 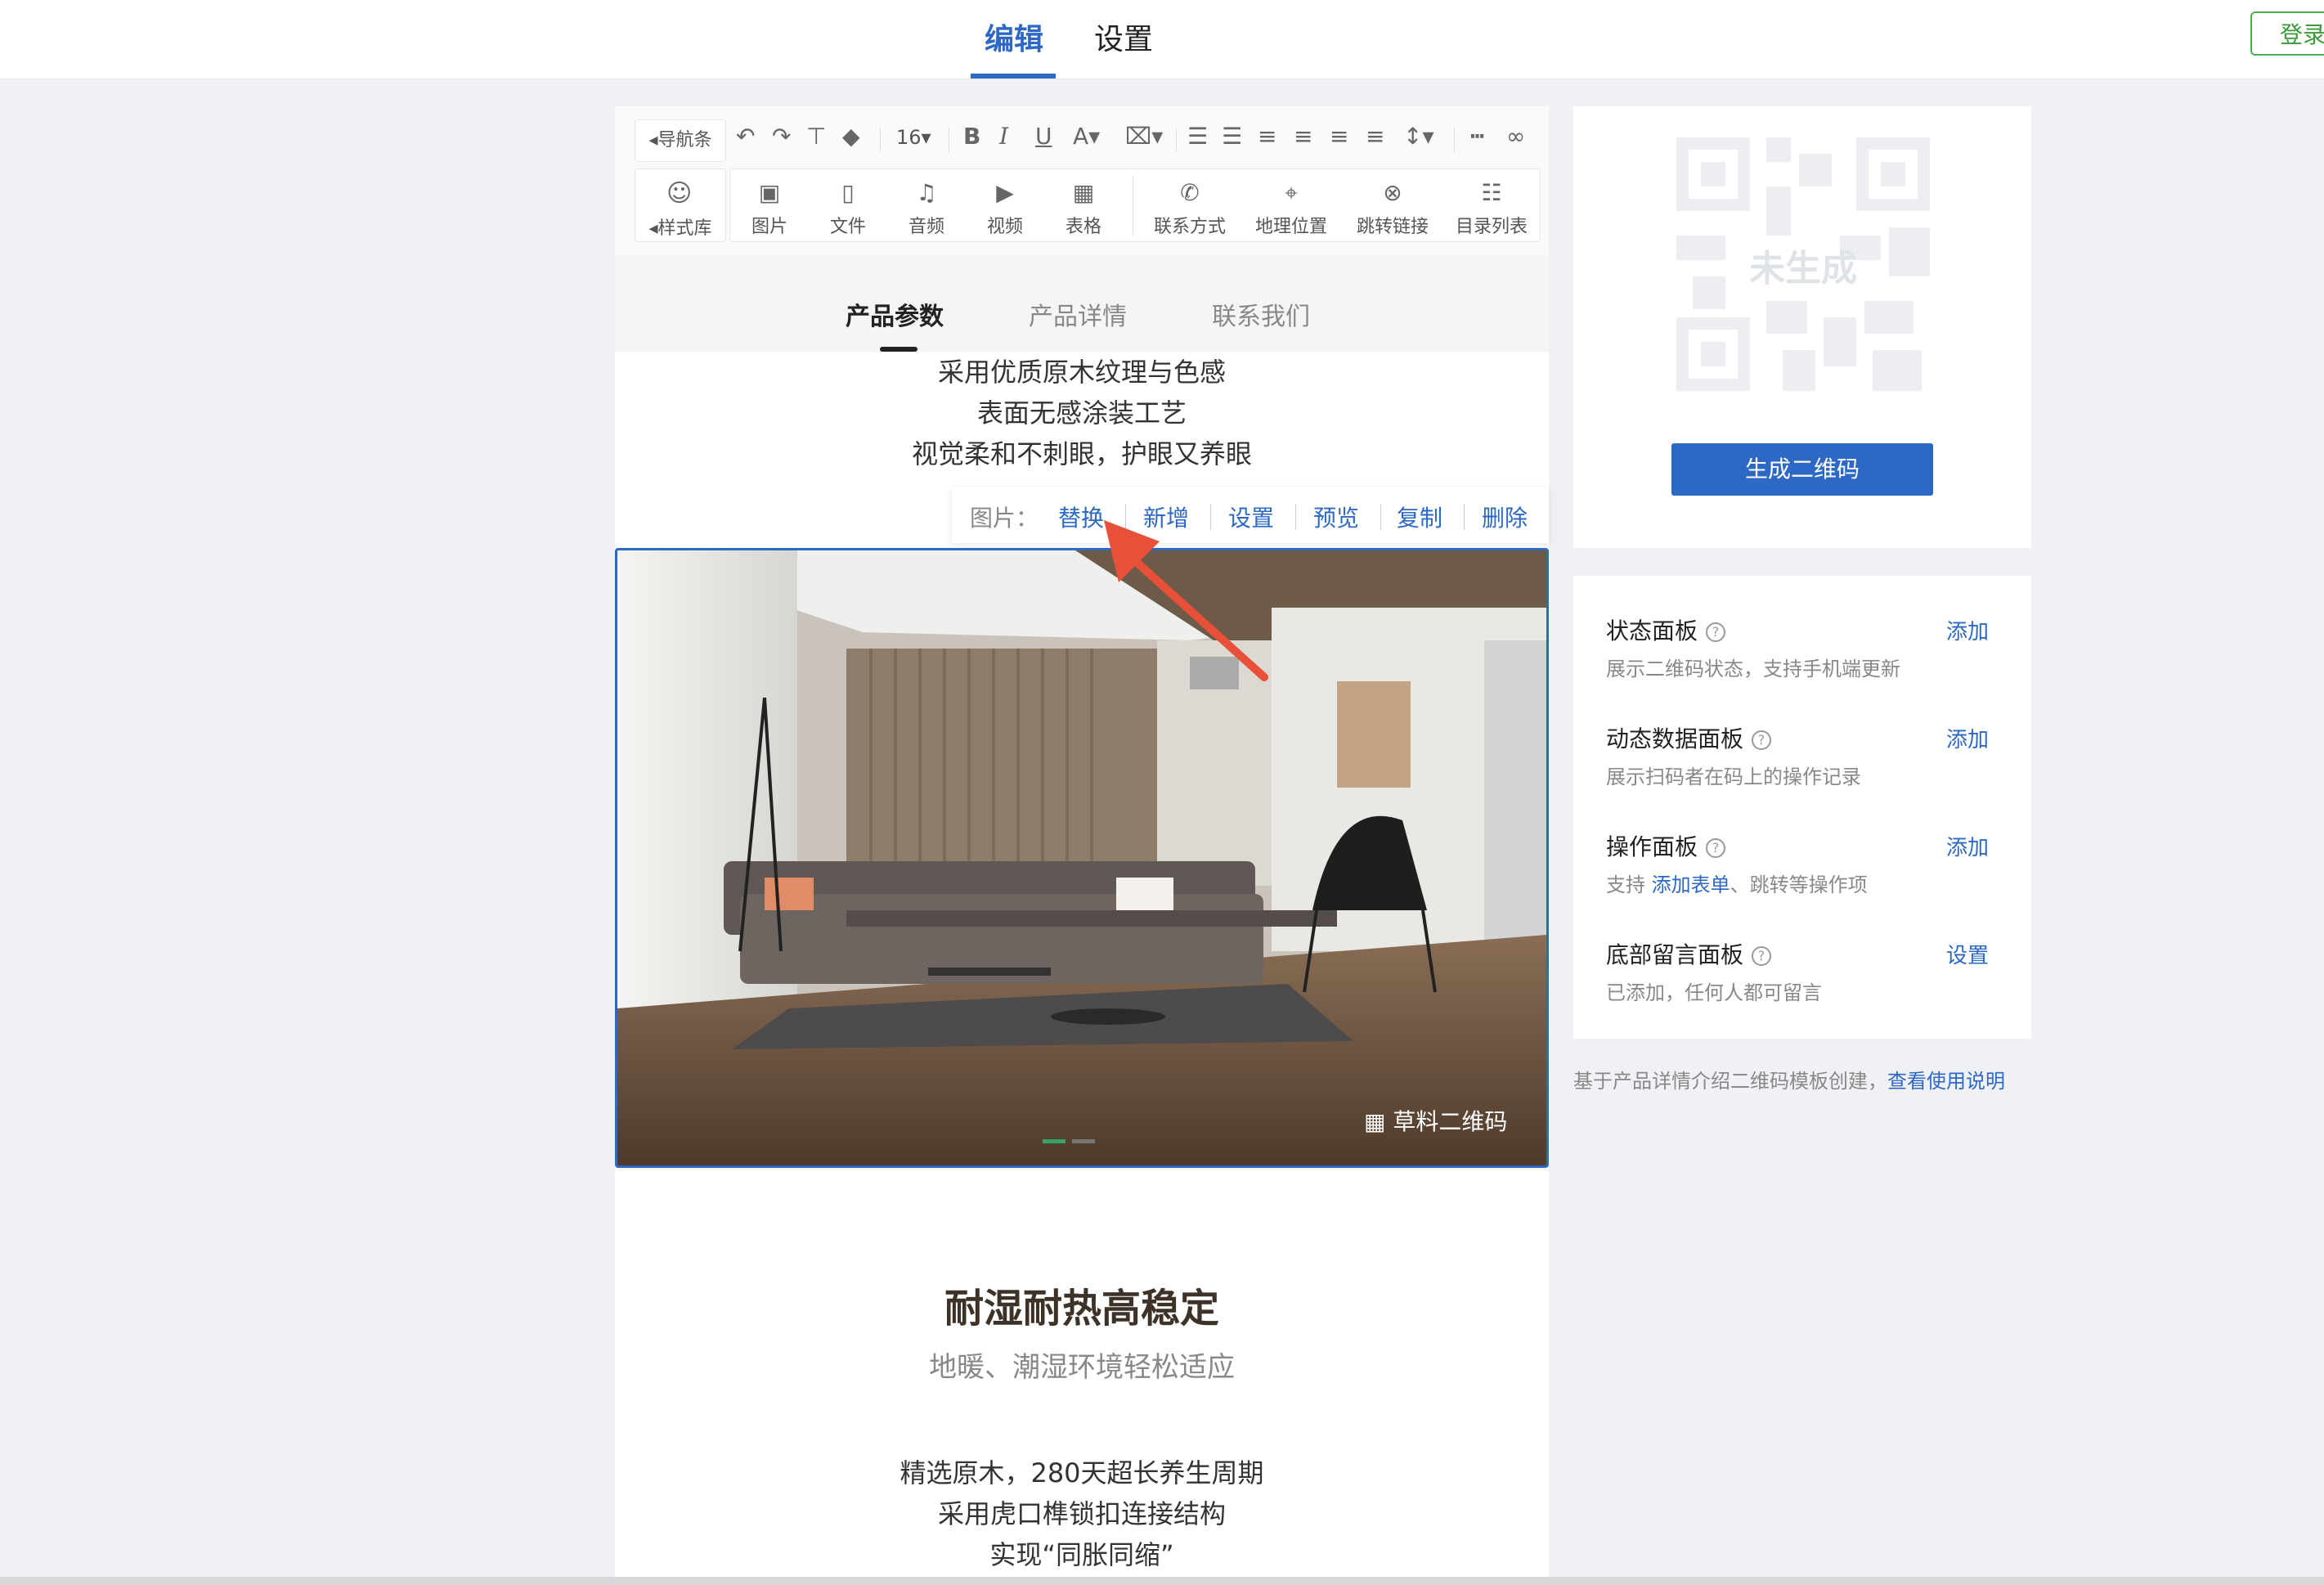 I want to click on font-color-icon: A▾, so click(x=1087, y=136).